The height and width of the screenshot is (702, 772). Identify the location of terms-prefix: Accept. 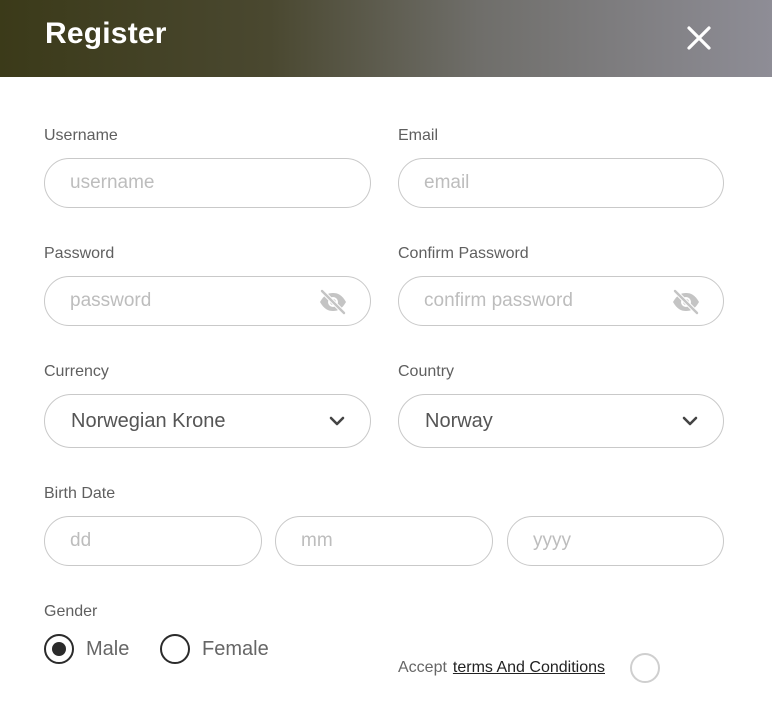
(422, 667).